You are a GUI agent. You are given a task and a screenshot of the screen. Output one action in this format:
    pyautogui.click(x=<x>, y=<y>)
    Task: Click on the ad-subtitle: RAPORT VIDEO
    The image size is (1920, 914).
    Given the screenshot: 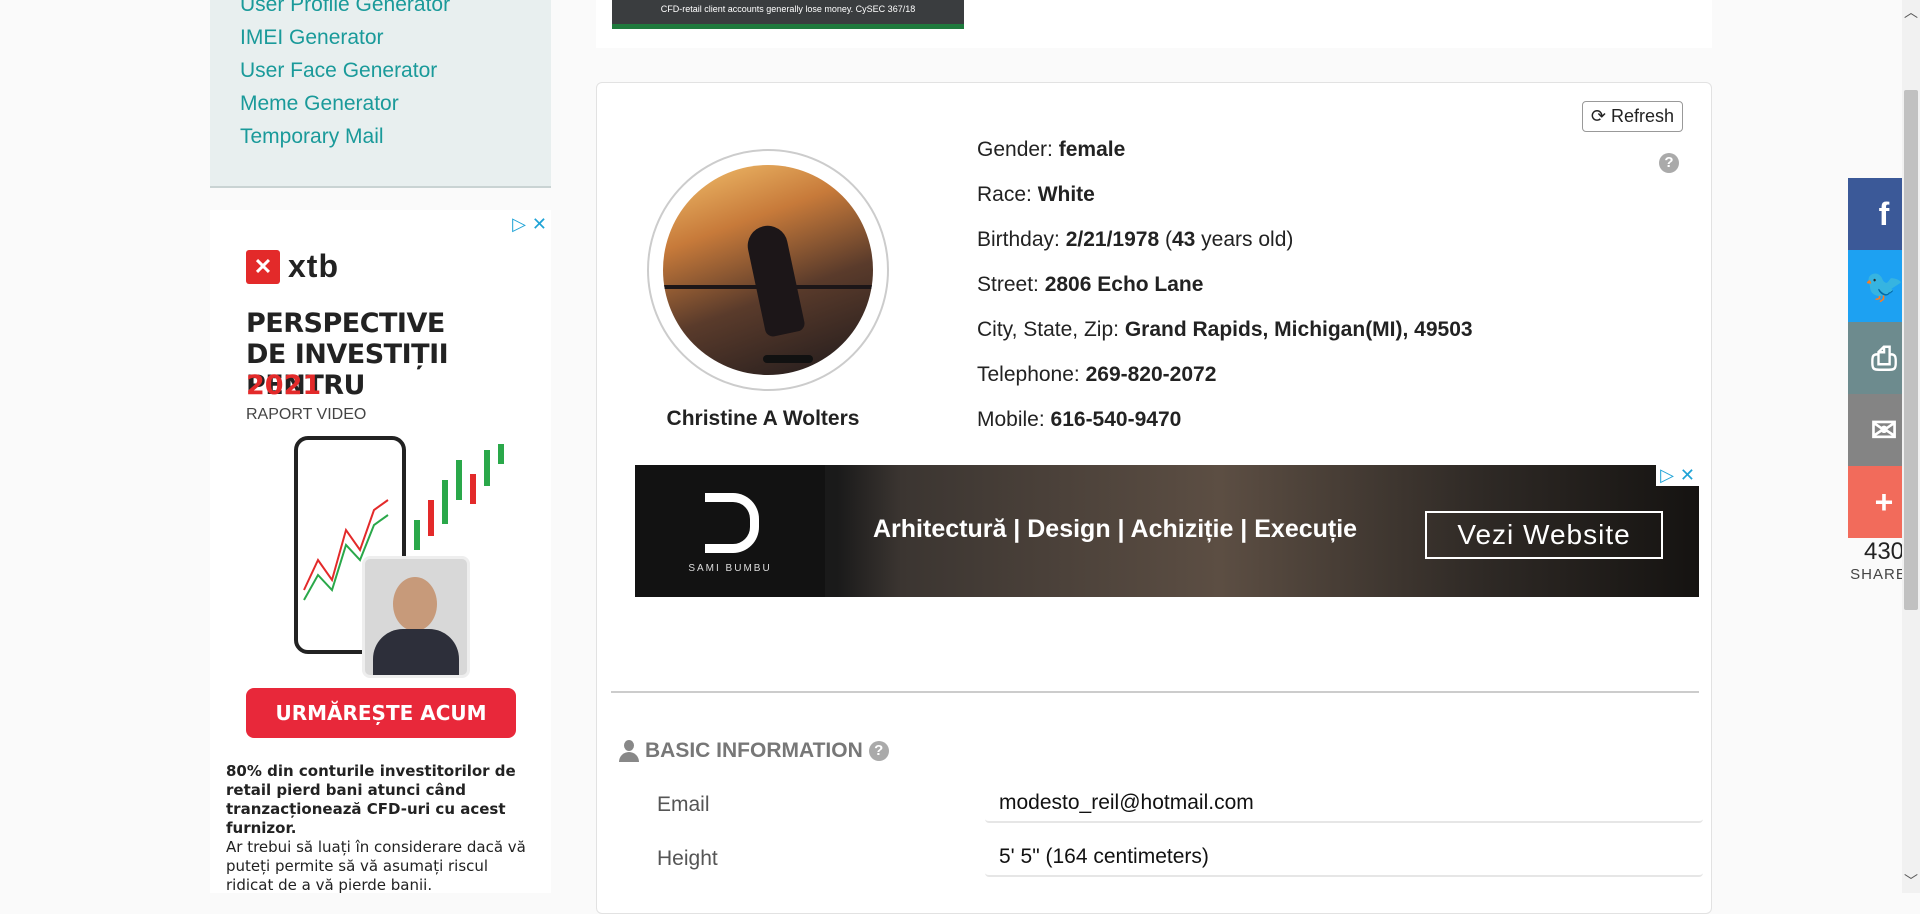 What is the action you would take?
    pyautogui.click(x=306, y=414)
    